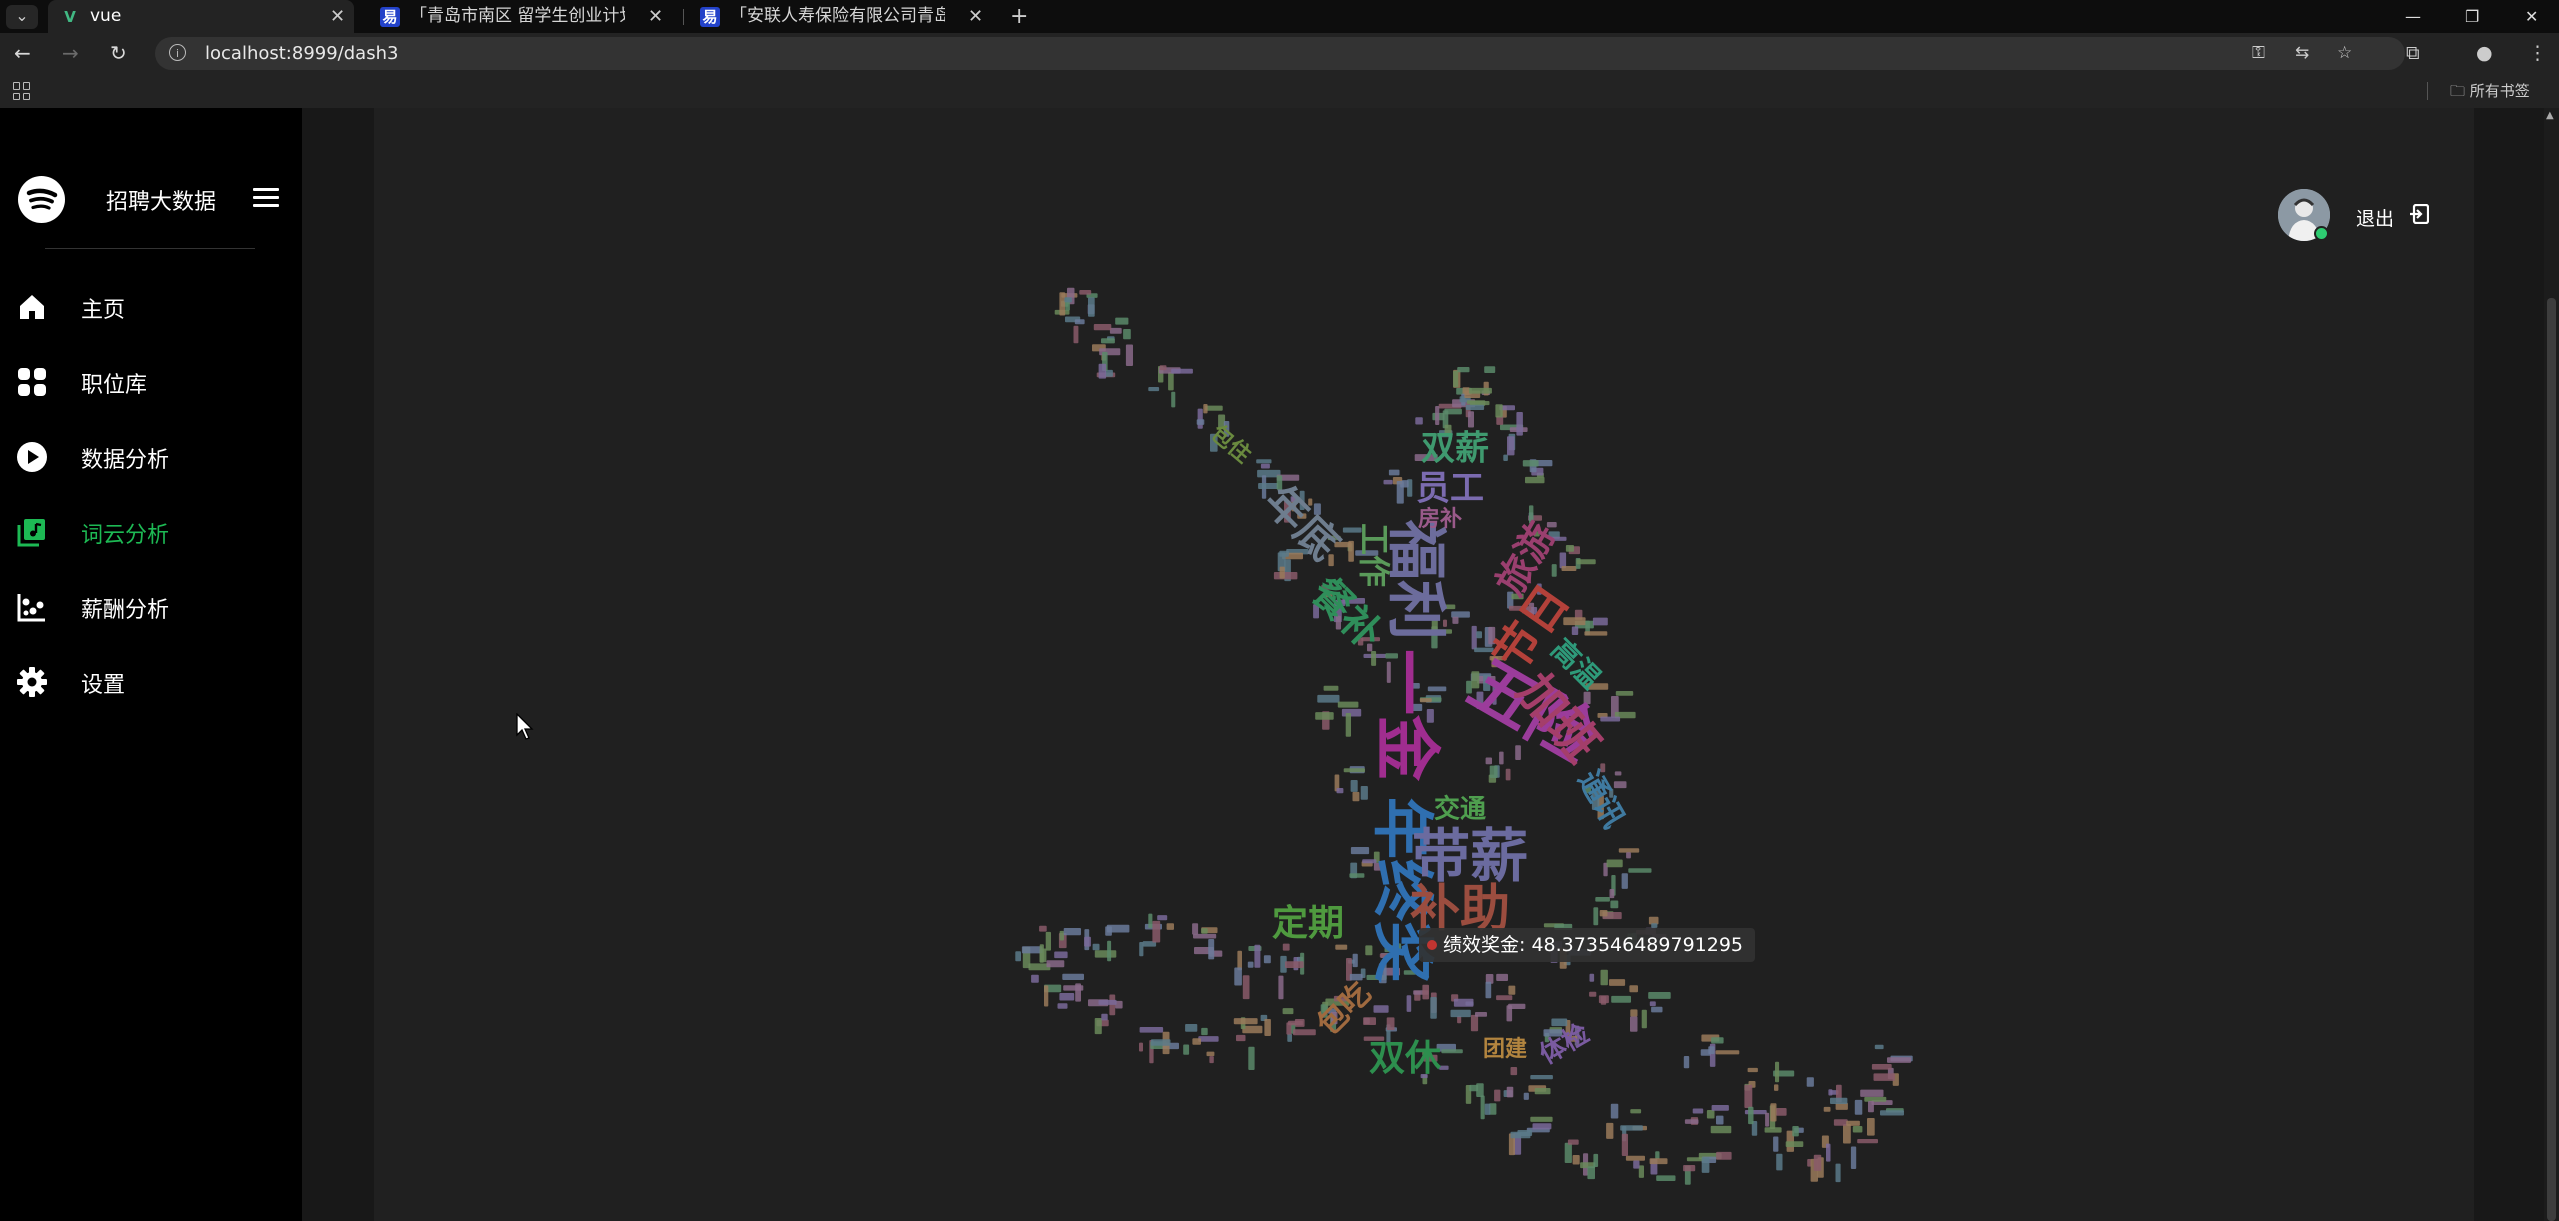  What do you see at coordinates (1405, 1058) in the screenshot?
I see `wordcloud-word: 双休` at bounding box center [1405, 1058].